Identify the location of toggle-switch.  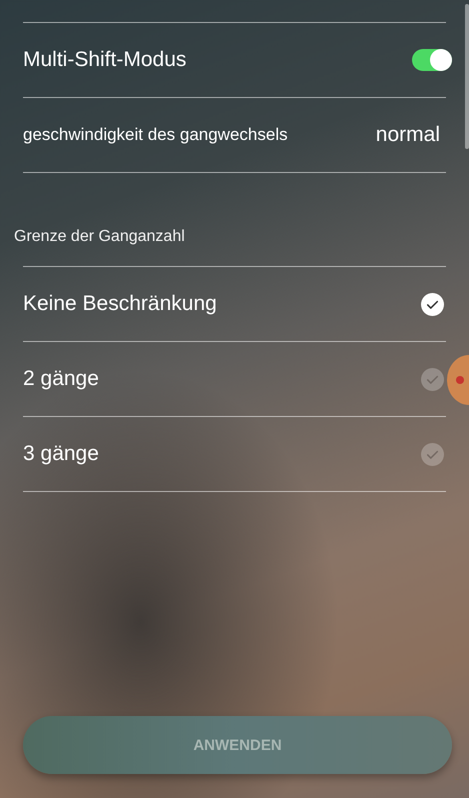
(432, 60).